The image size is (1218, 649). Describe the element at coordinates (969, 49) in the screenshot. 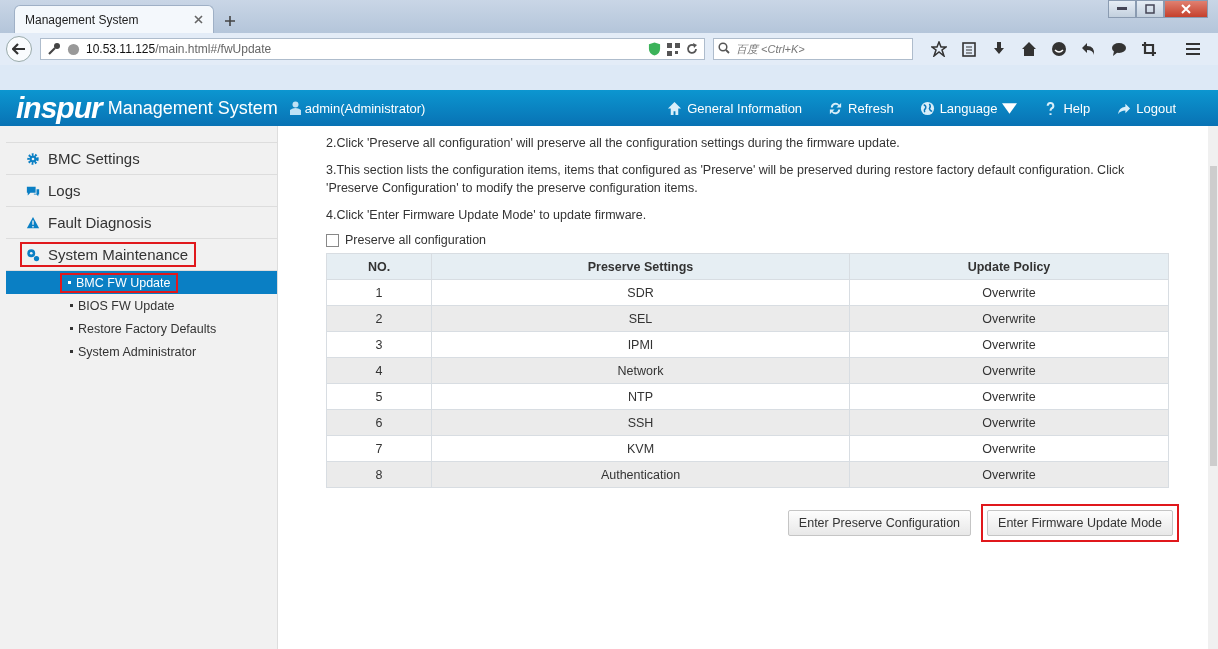

I see `clipboard-icon` at that location.